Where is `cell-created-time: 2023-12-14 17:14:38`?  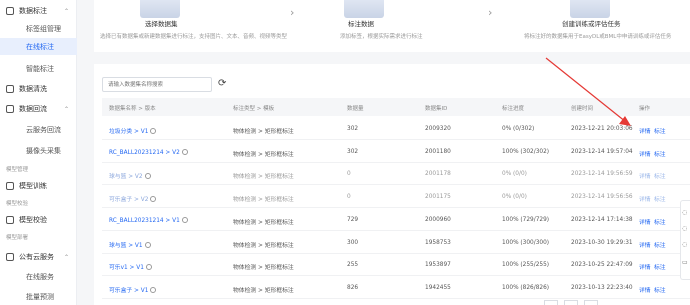 cell-created-time: 2023-12-14 17:14:38 is located at coordinates (602, 219).